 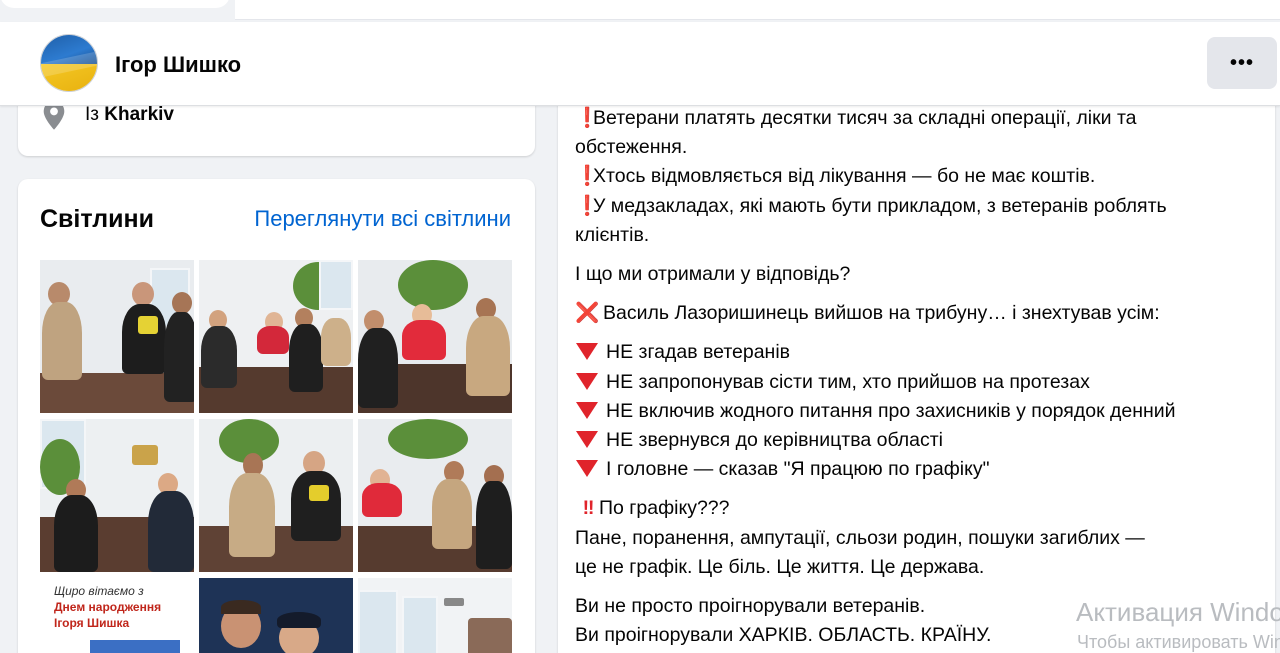 I want to click on more-options-button: •••, so click(x=1242, y=63).